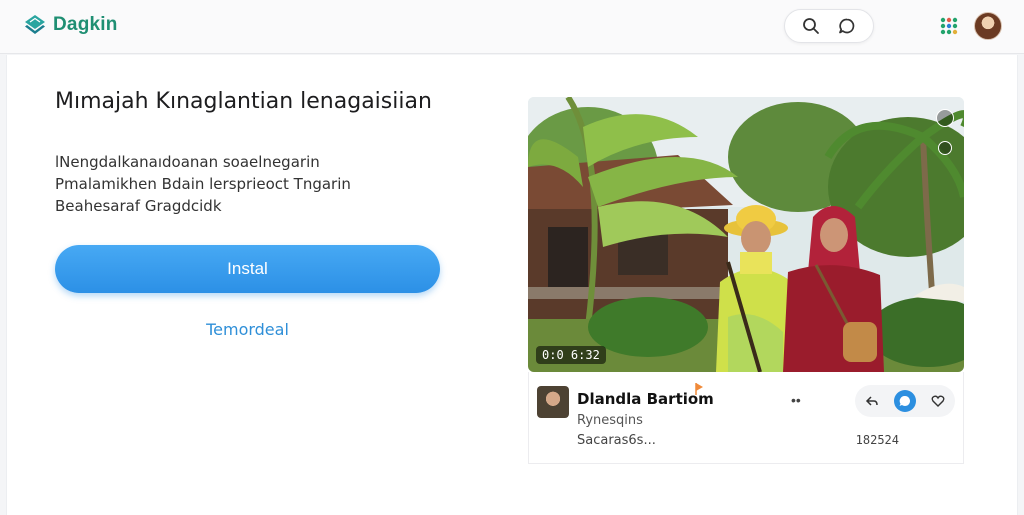  I want to click on comment-icon, so click(904, 401).